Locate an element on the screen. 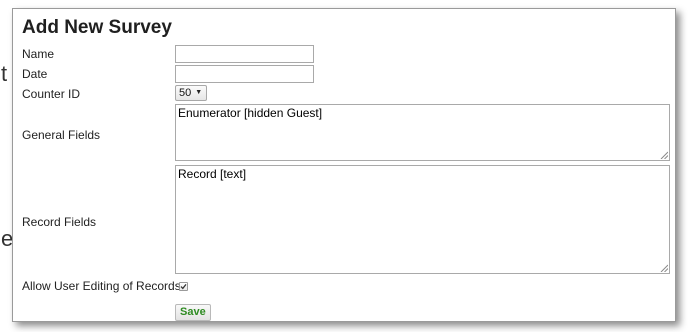 Image resolution: width=688 pixels, height=332 pixels. allow-editing-checkbox is located at coordinates (183, 286).